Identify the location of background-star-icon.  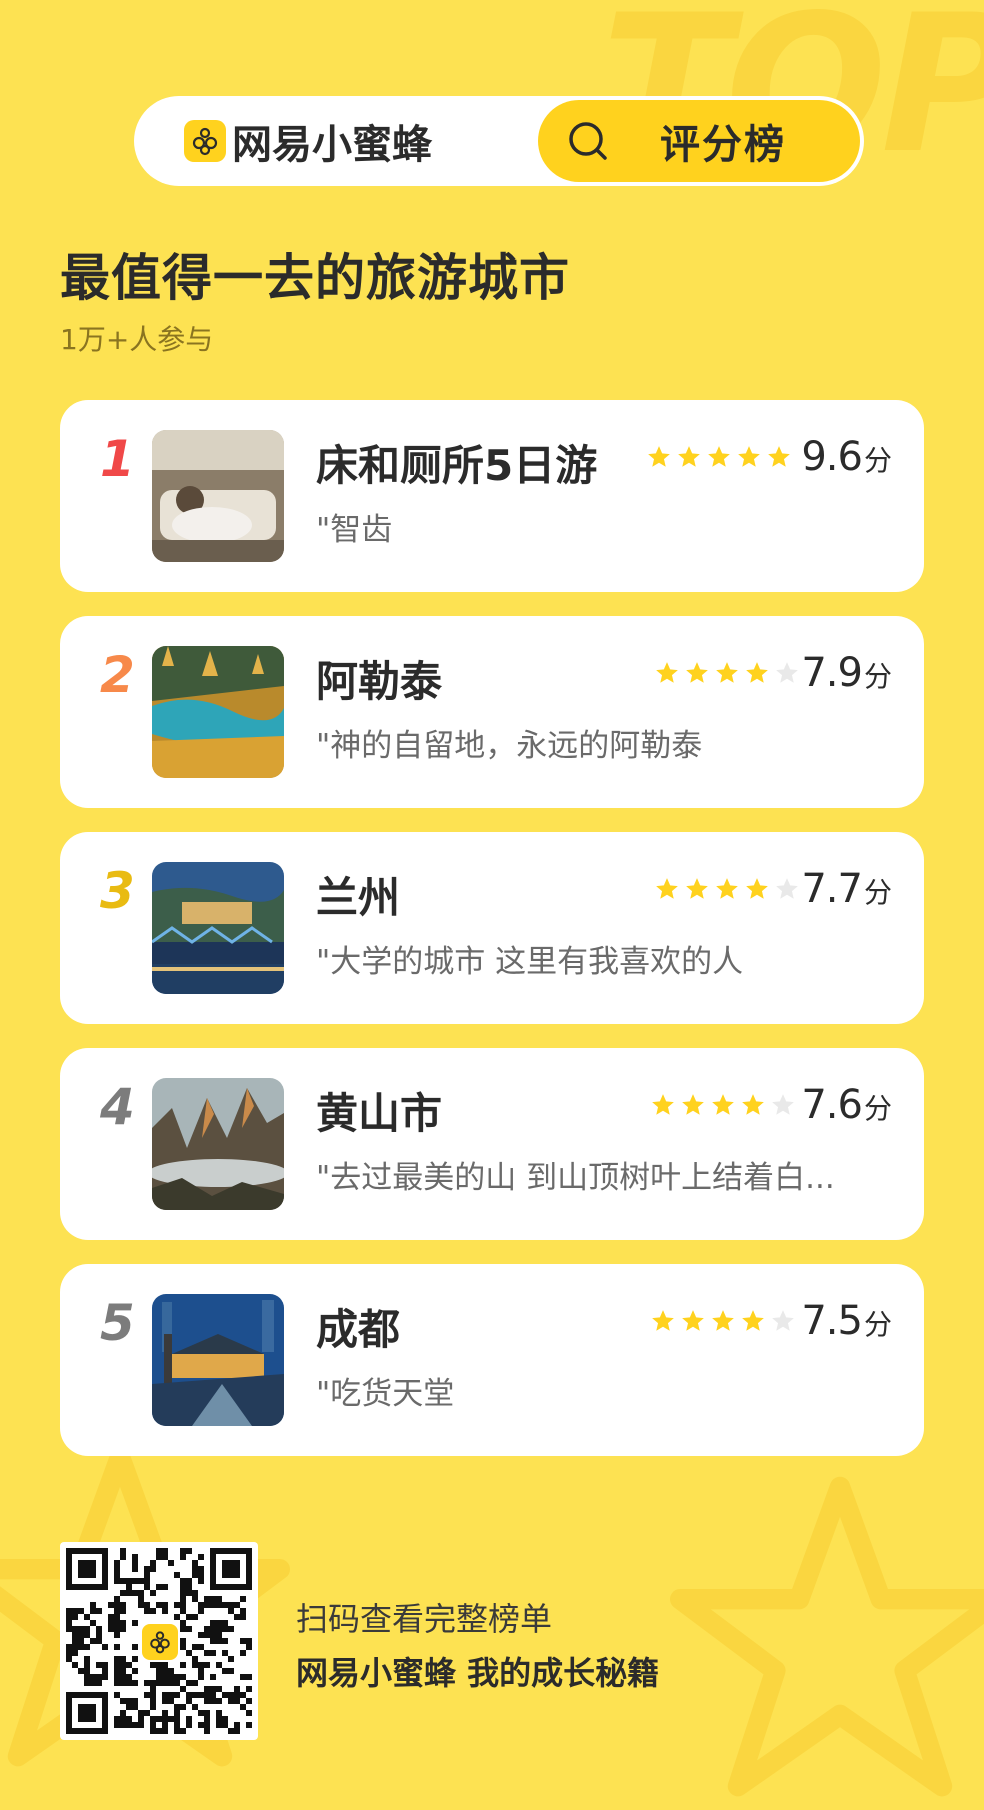
(827, 1636).